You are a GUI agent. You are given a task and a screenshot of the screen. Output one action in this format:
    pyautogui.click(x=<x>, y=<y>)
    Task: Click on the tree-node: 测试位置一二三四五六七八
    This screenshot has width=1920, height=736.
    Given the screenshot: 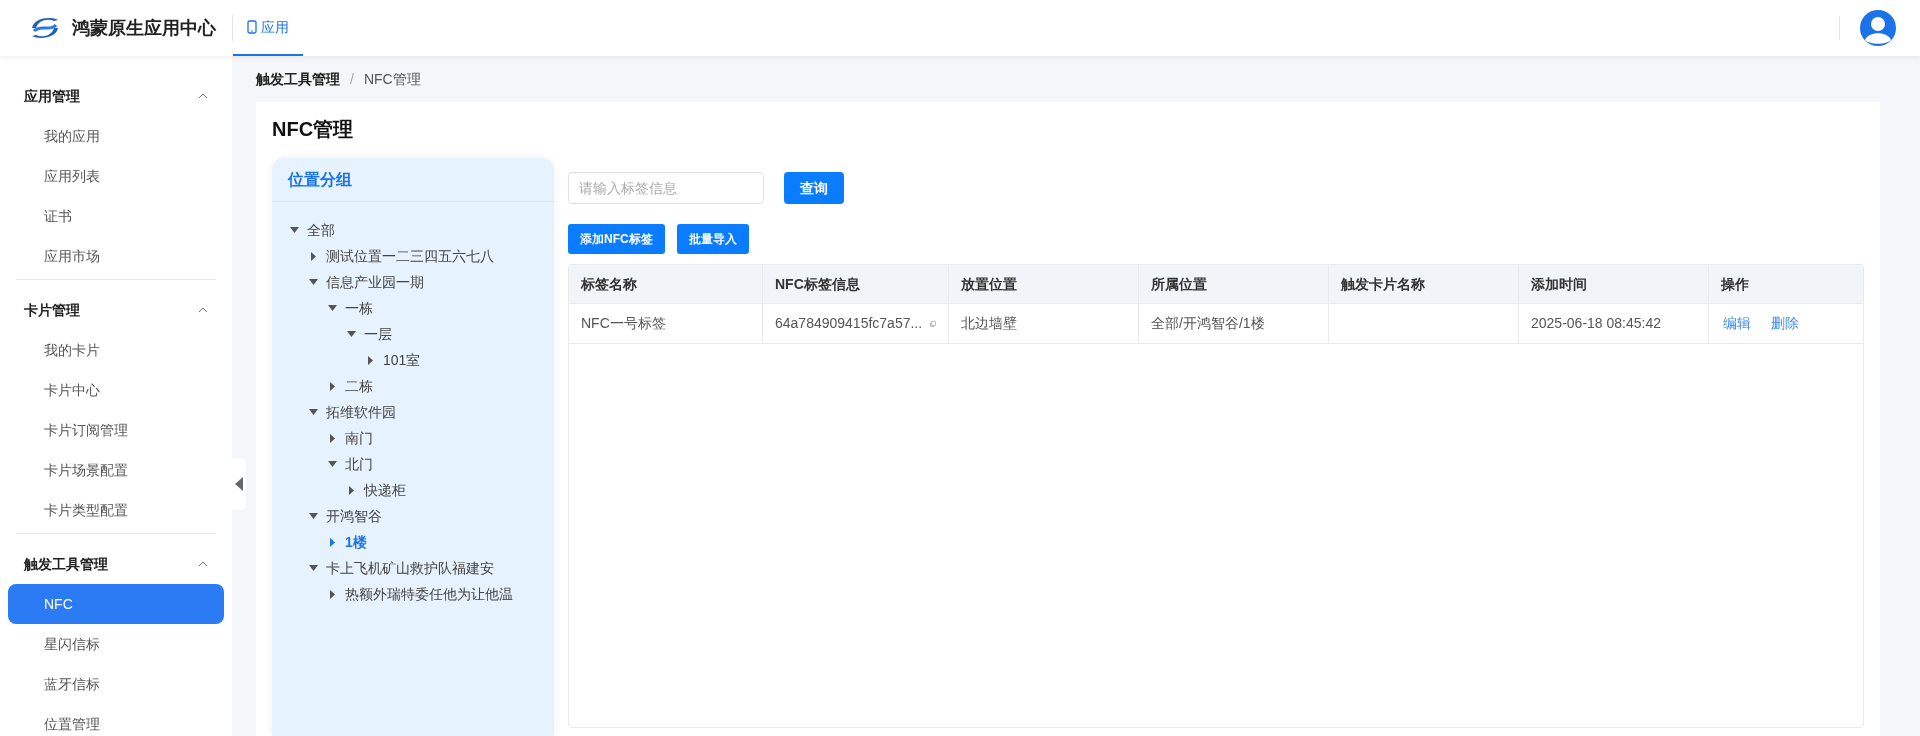 What is the action you would take?
    pyautogui.click(x=422, y=256)
    